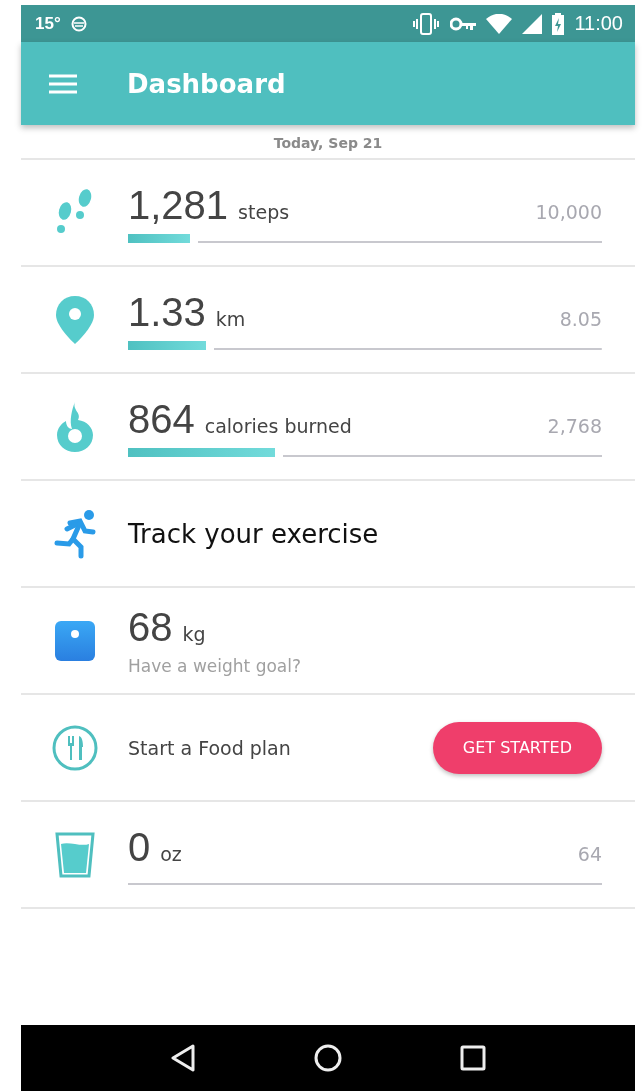 Image resolution: width=644 pixels, height=1091 pixels. Describe the element at coordinates (74, 747) in the screenshot. I see `fork-knife-icon` at that location.